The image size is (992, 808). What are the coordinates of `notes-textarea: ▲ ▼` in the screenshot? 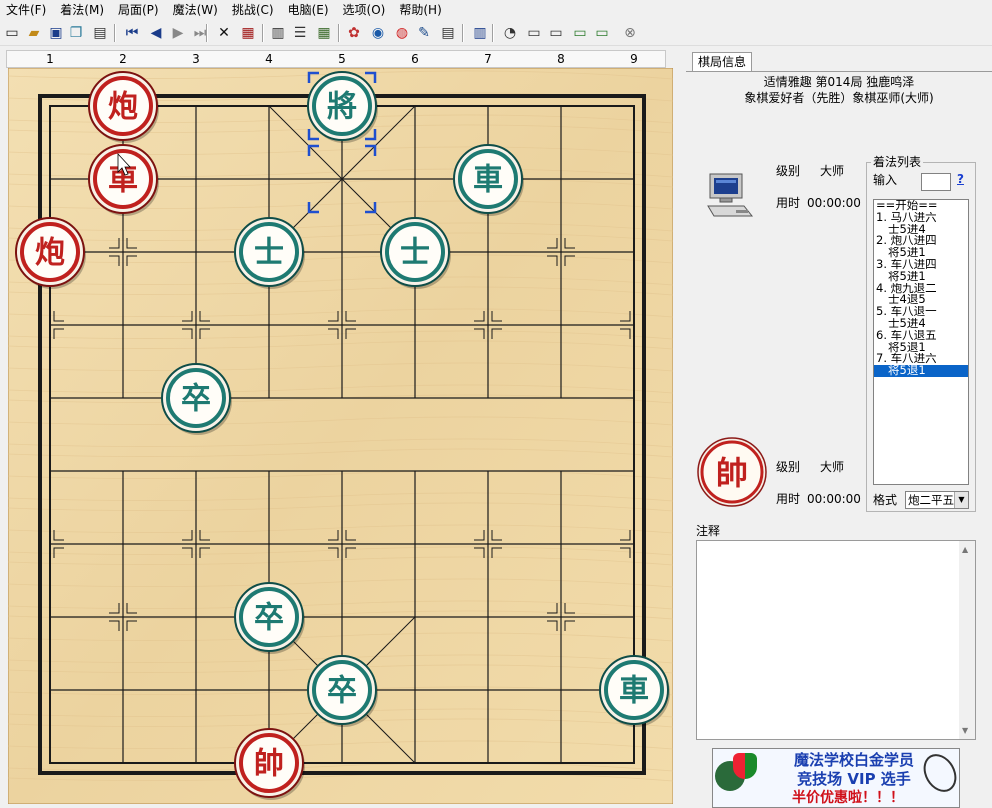 It's located at (836, 640).